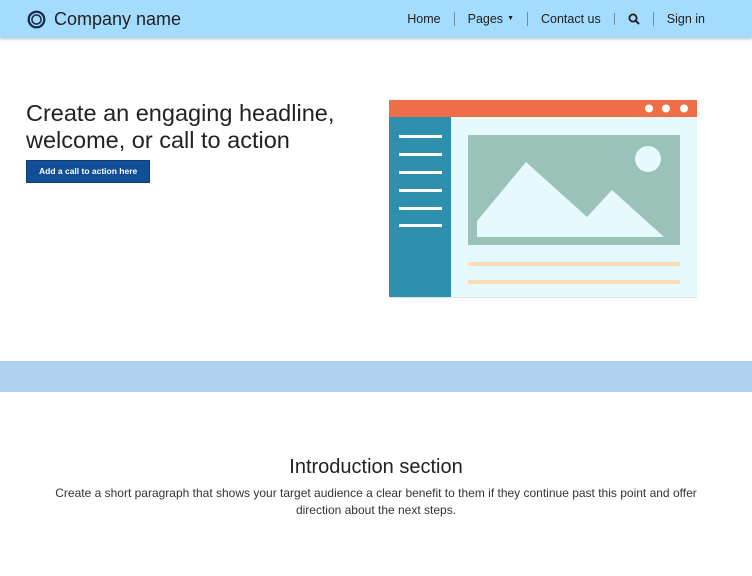  Describe the element at coordinates (118, 18) in the screenshot. I see `brand-name: Company name` at that location.